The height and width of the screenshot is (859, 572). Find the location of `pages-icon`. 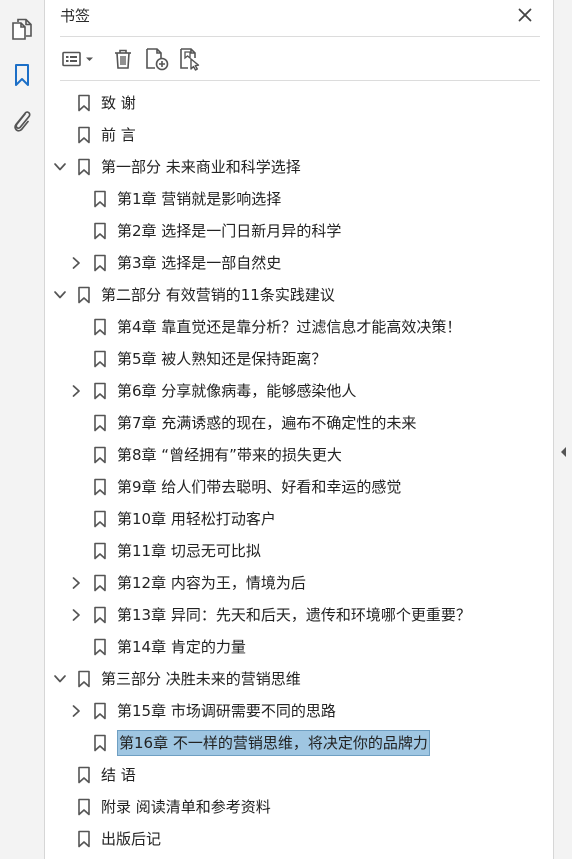

pages-icon is located at coordinates (22, 29).